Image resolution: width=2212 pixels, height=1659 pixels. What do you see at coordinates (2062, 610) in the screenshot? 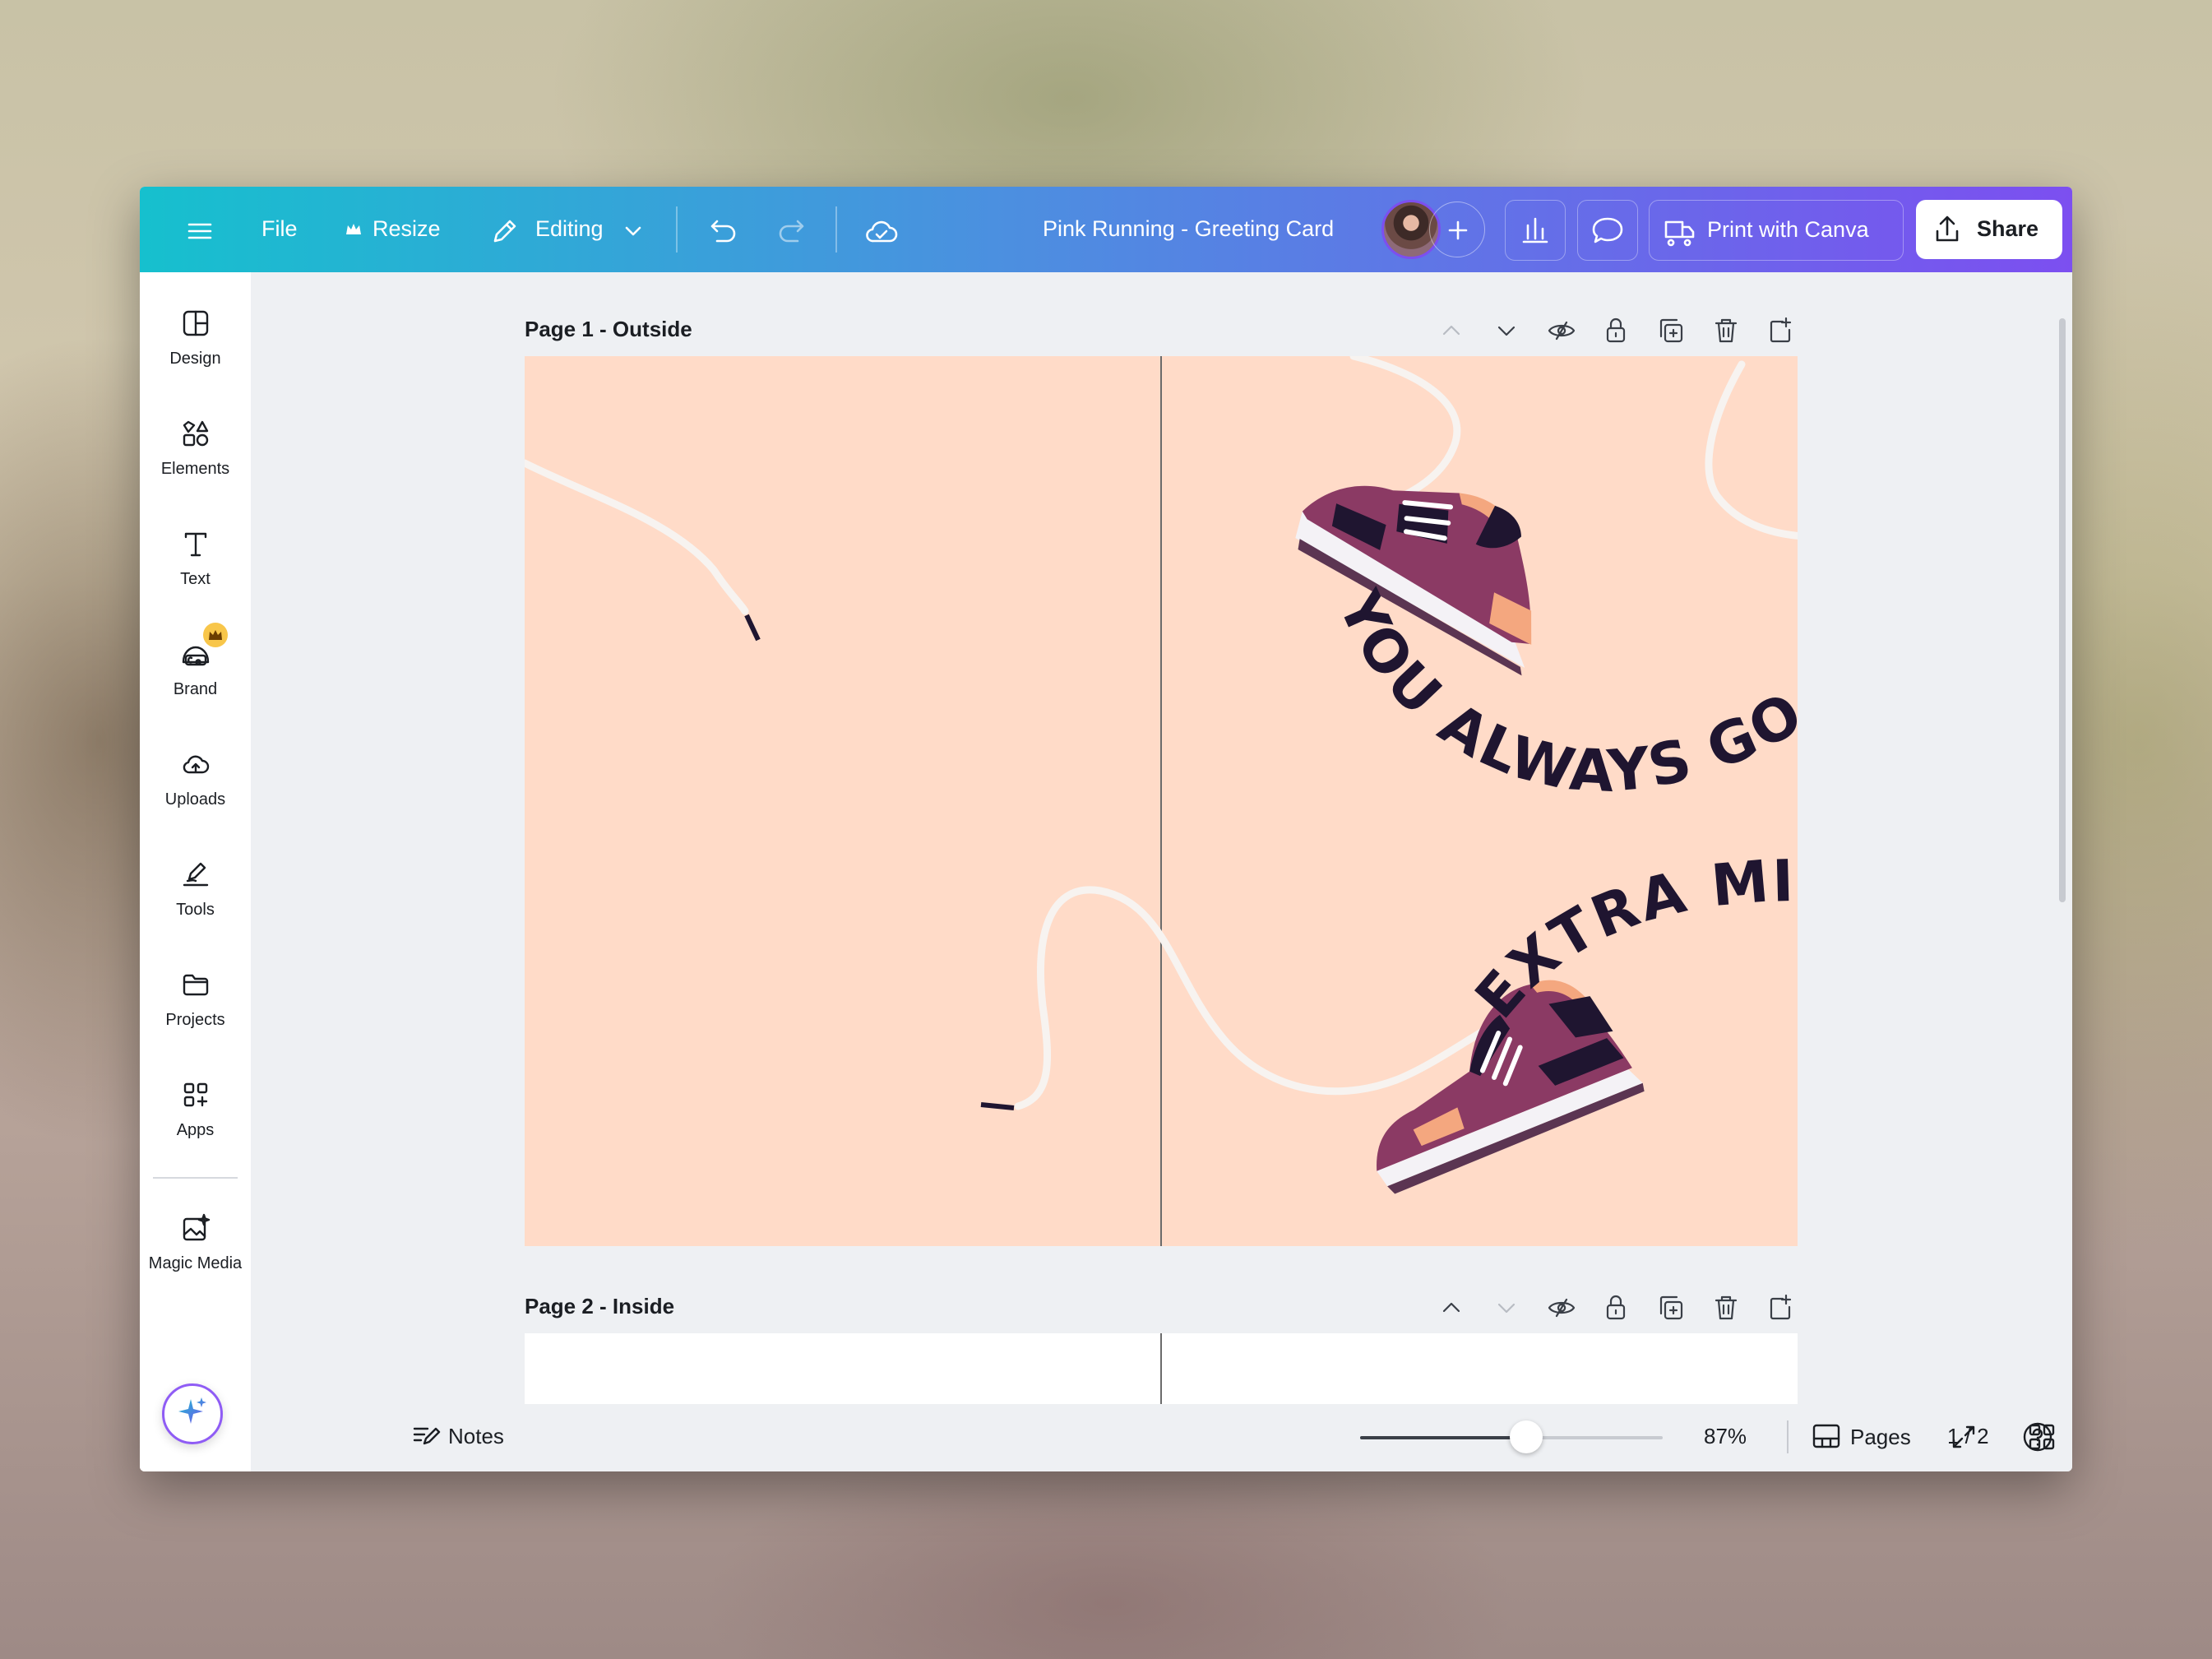
I see `vertical-scrollbar` at bounding box center [2062, 610].